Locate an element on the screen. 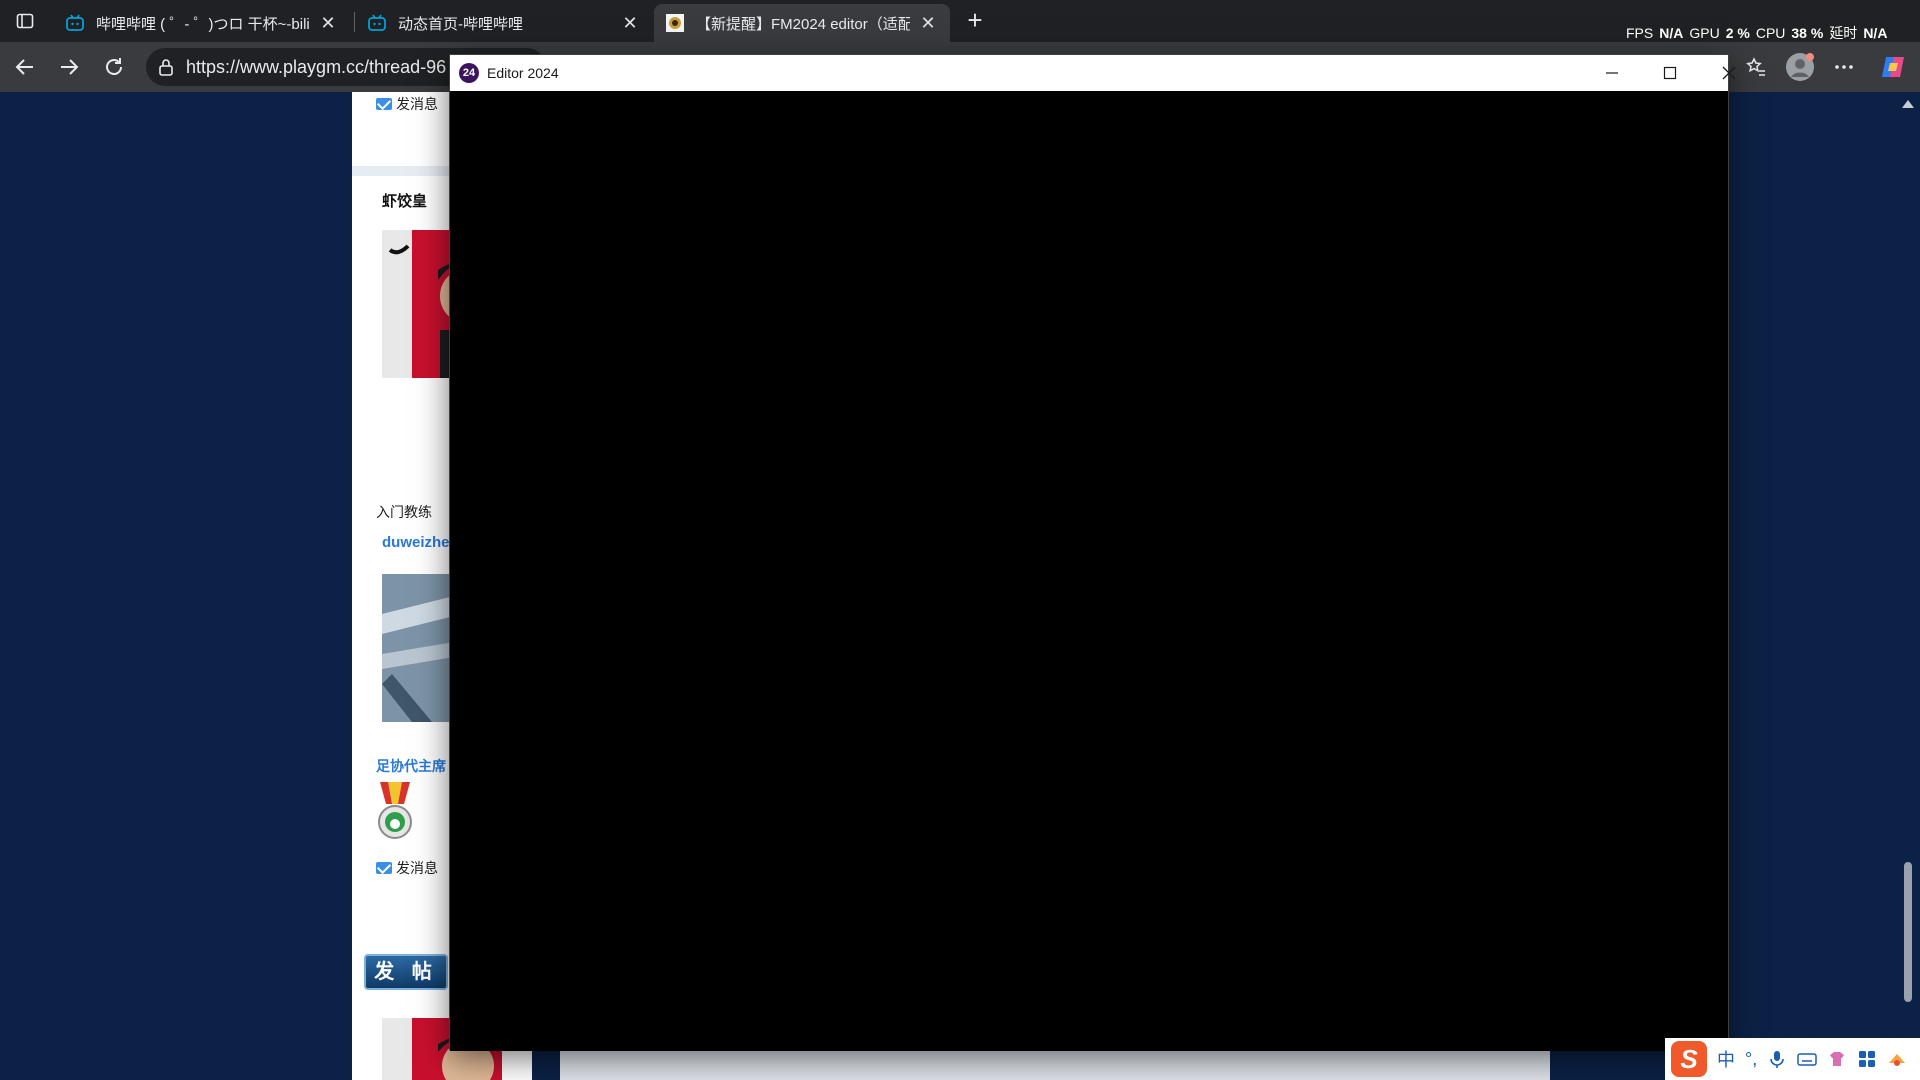 The height and width of the screenshot is (1080, 1920). close-button is located at coordinates (1729, 73).